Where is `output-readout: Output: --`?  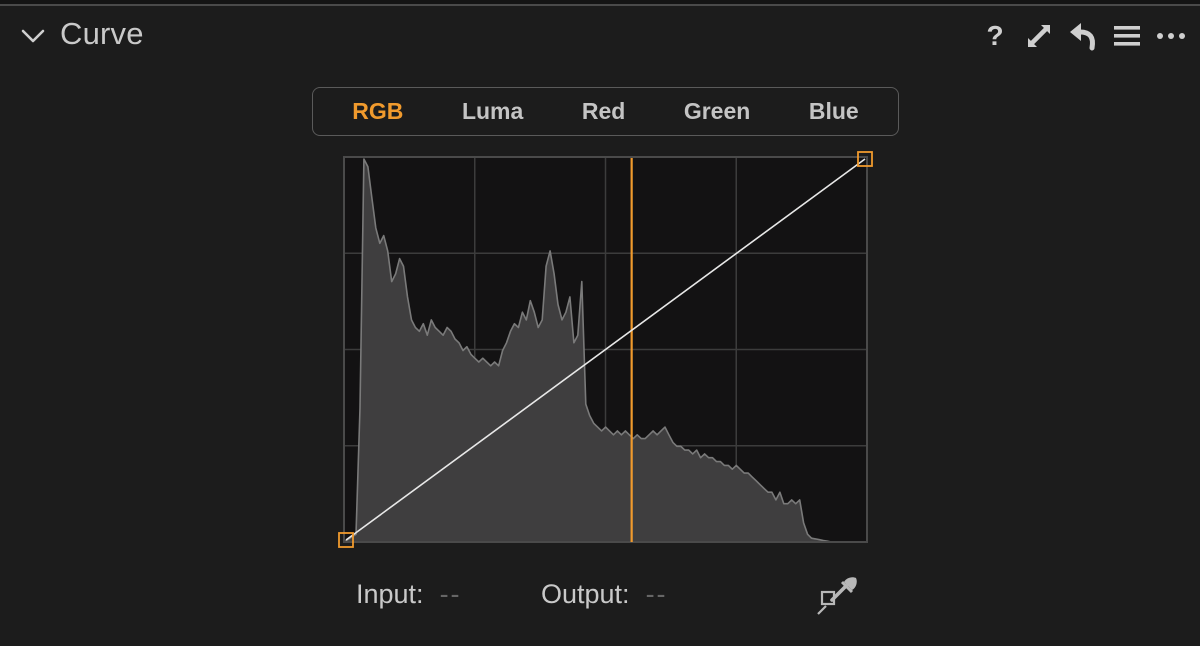 output-readout: Output: -- is located at coordinates (604, 594).